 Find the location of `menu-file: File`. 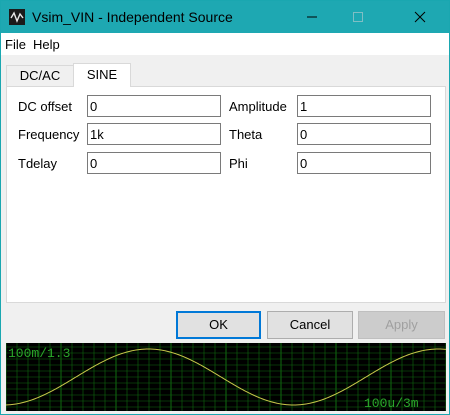

menu-file: File is located at coordinates (15, 44).